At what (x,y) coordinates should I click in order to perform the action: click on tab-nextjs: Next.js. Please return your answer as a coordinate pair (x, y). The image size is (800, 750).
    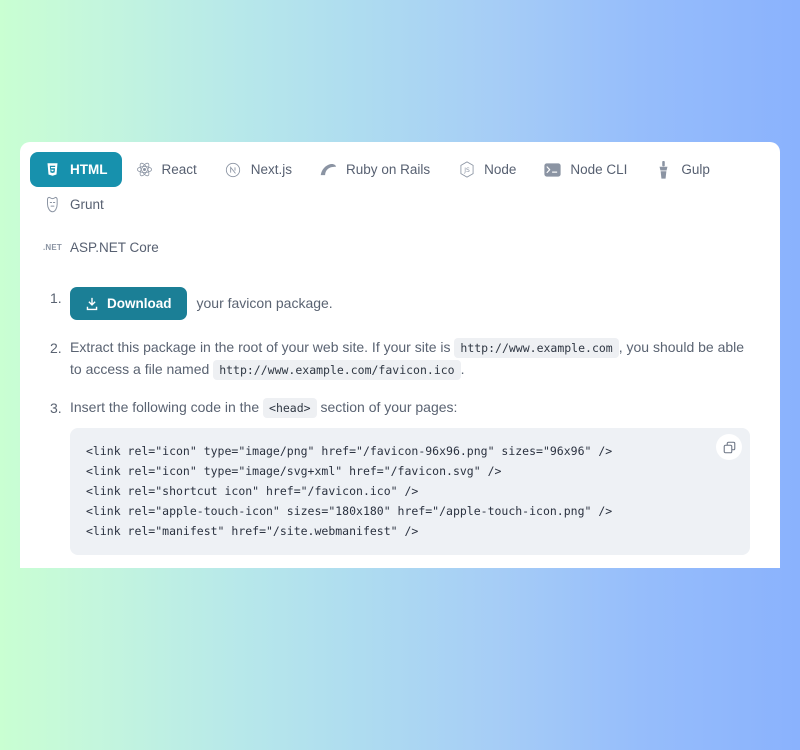
    Looking at the image, I should click on (258, 169).